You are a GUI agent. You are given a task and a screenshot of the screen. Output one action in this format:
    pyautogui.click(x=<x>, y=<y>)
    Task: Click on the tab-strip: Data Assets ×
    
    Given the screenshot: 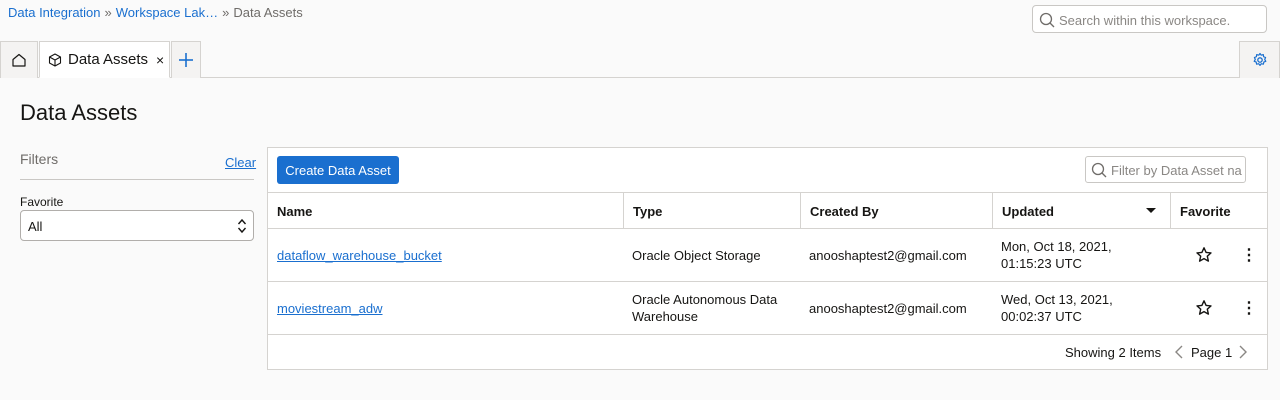 What is the action you would take?
    pyautogui.click(x=640, y=59)
    